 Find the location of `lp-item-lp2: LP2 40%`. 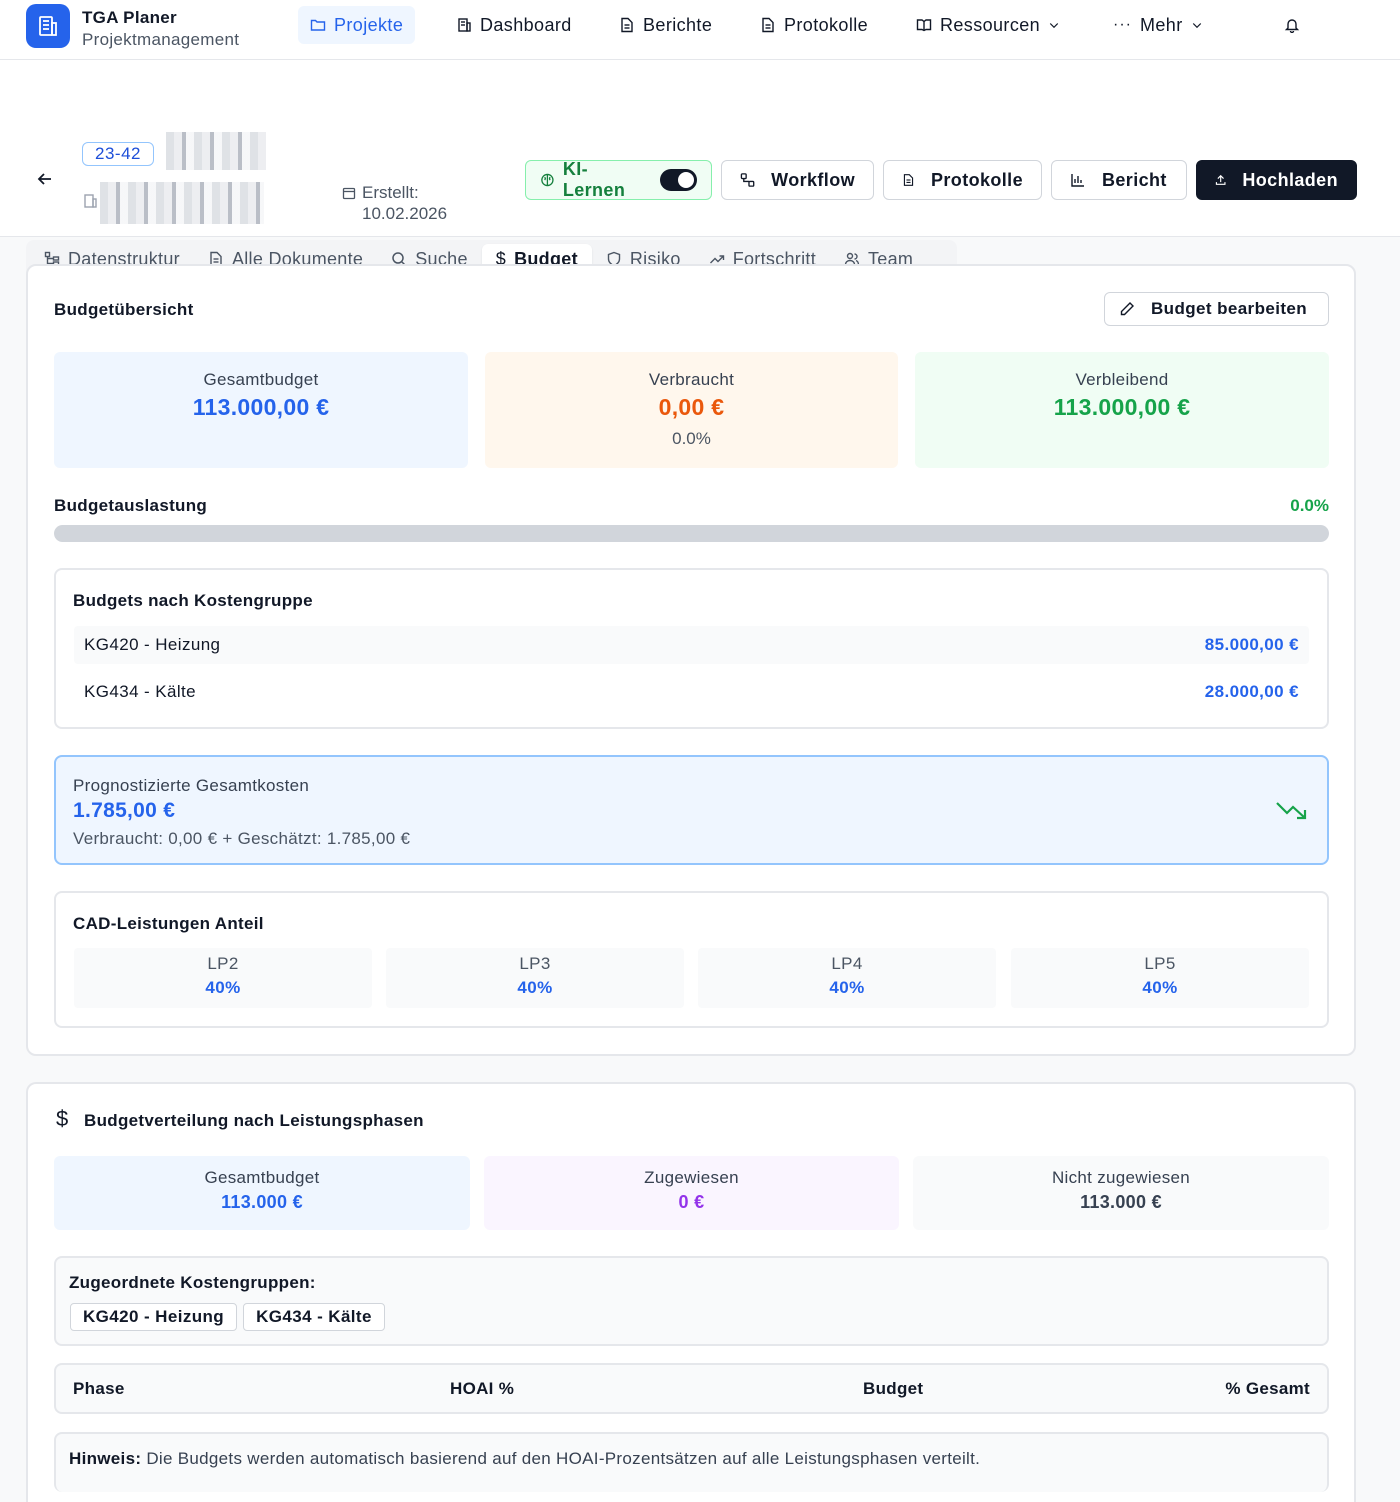

lp-item-lp2: LP2 40% is located at coordinates (223, 978).